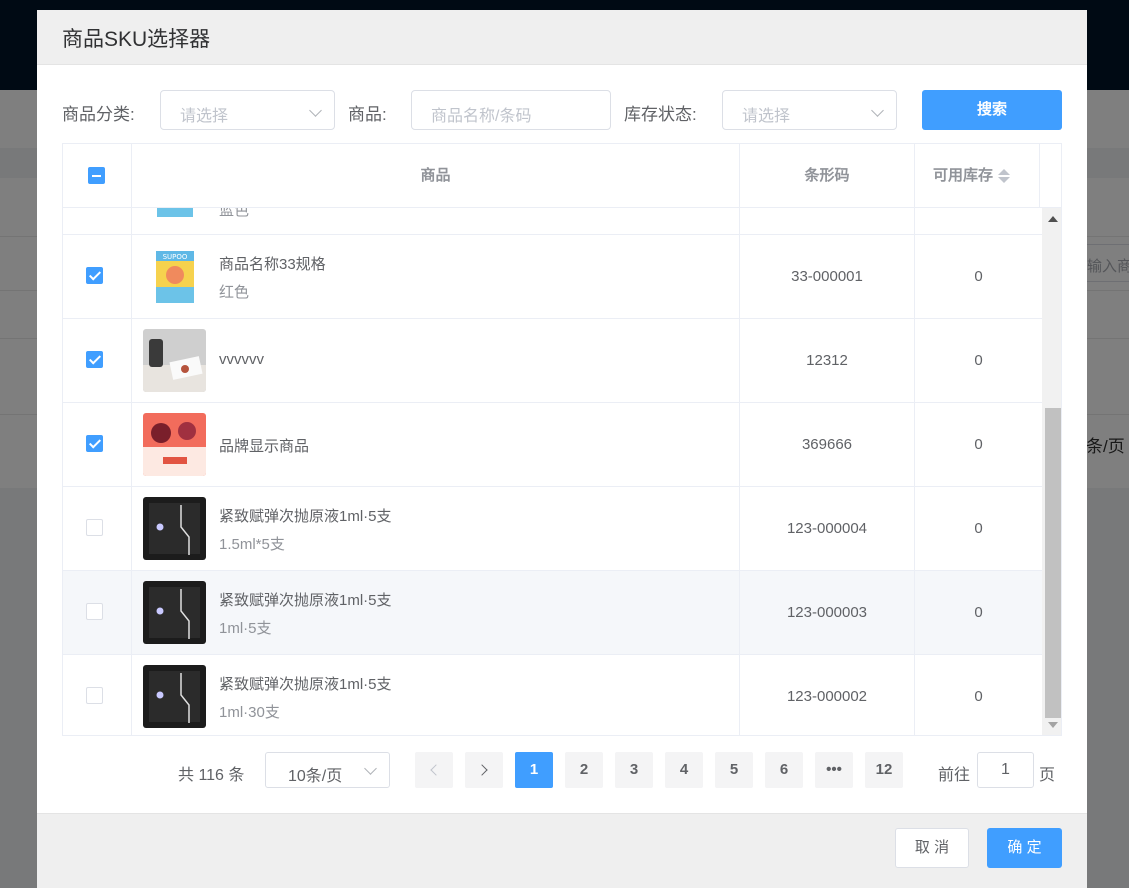 The width and height of the screenshot is (1129, 888). Describe the element at coordinates (562, 850) in the screenshot. I see `dialog-footer: 取 消 确 定` at that location.